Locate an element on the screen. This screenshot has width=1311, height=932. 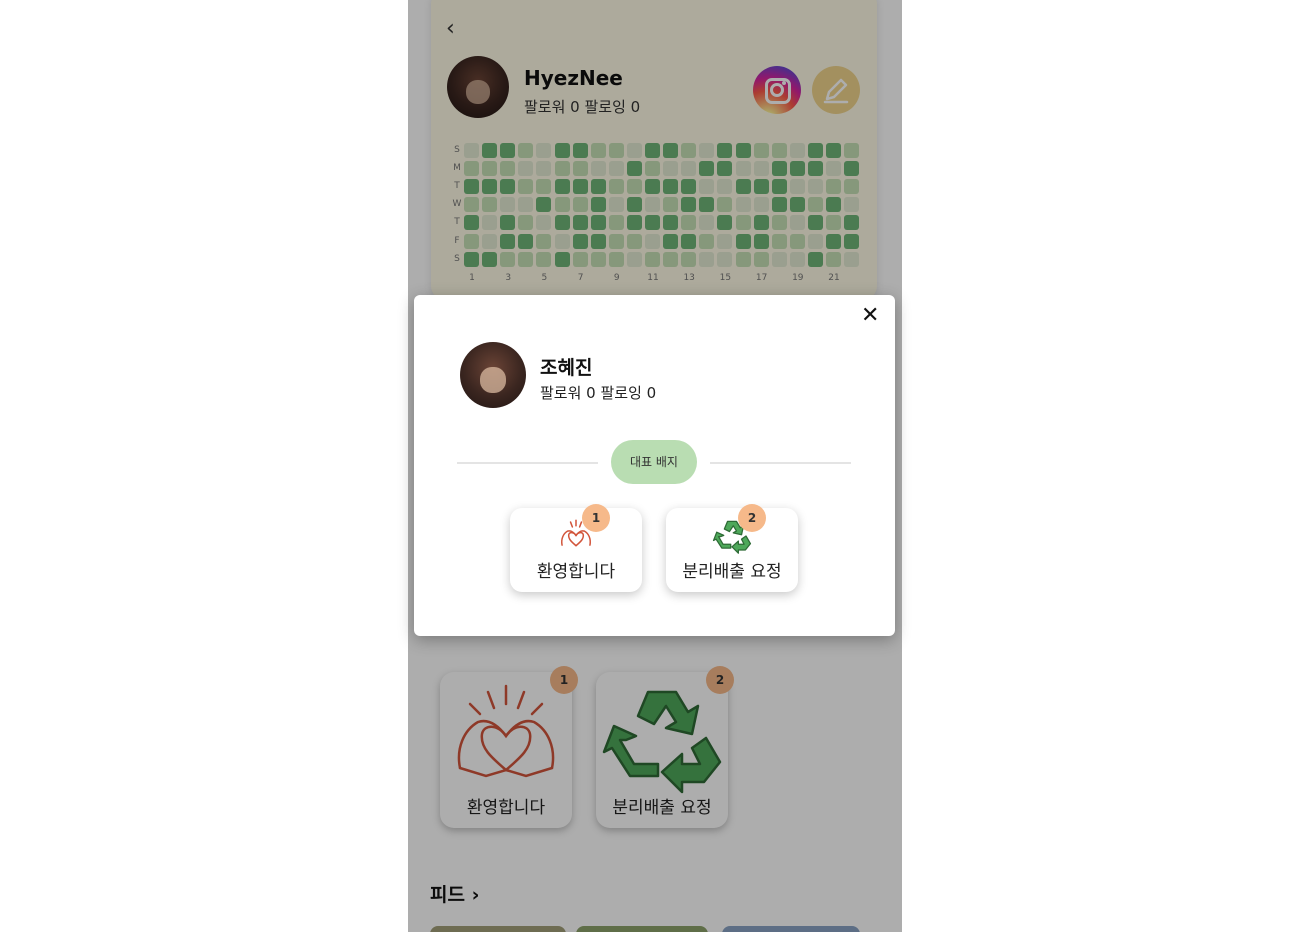
modal-avatar is located at coordinates (493, 375).